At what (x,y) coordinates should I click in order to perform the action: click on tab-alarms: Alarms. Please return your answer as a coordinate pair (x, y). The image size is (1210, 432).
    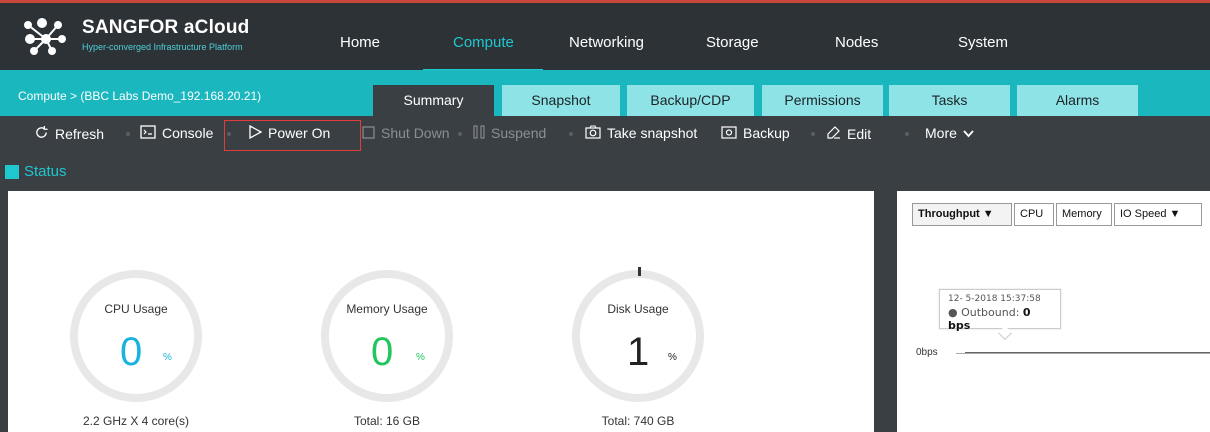
    Looking at the image, I should click on (1077, 100).